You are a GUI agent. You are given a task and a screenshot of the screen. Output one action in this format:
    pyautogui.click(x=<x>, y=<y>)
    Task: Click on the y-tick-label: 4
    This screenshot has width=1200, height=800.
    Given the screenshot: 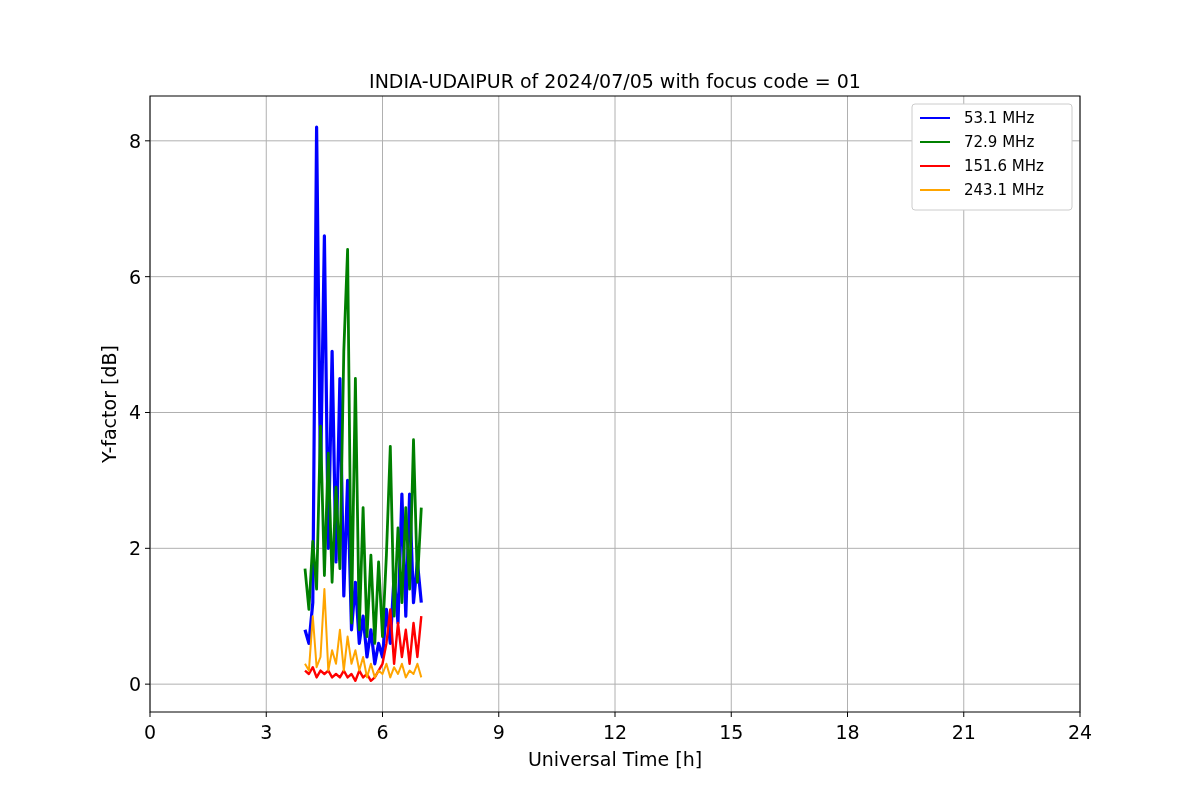 What is the action you would take?
    pyautogui.click(x=134, y=412)
    